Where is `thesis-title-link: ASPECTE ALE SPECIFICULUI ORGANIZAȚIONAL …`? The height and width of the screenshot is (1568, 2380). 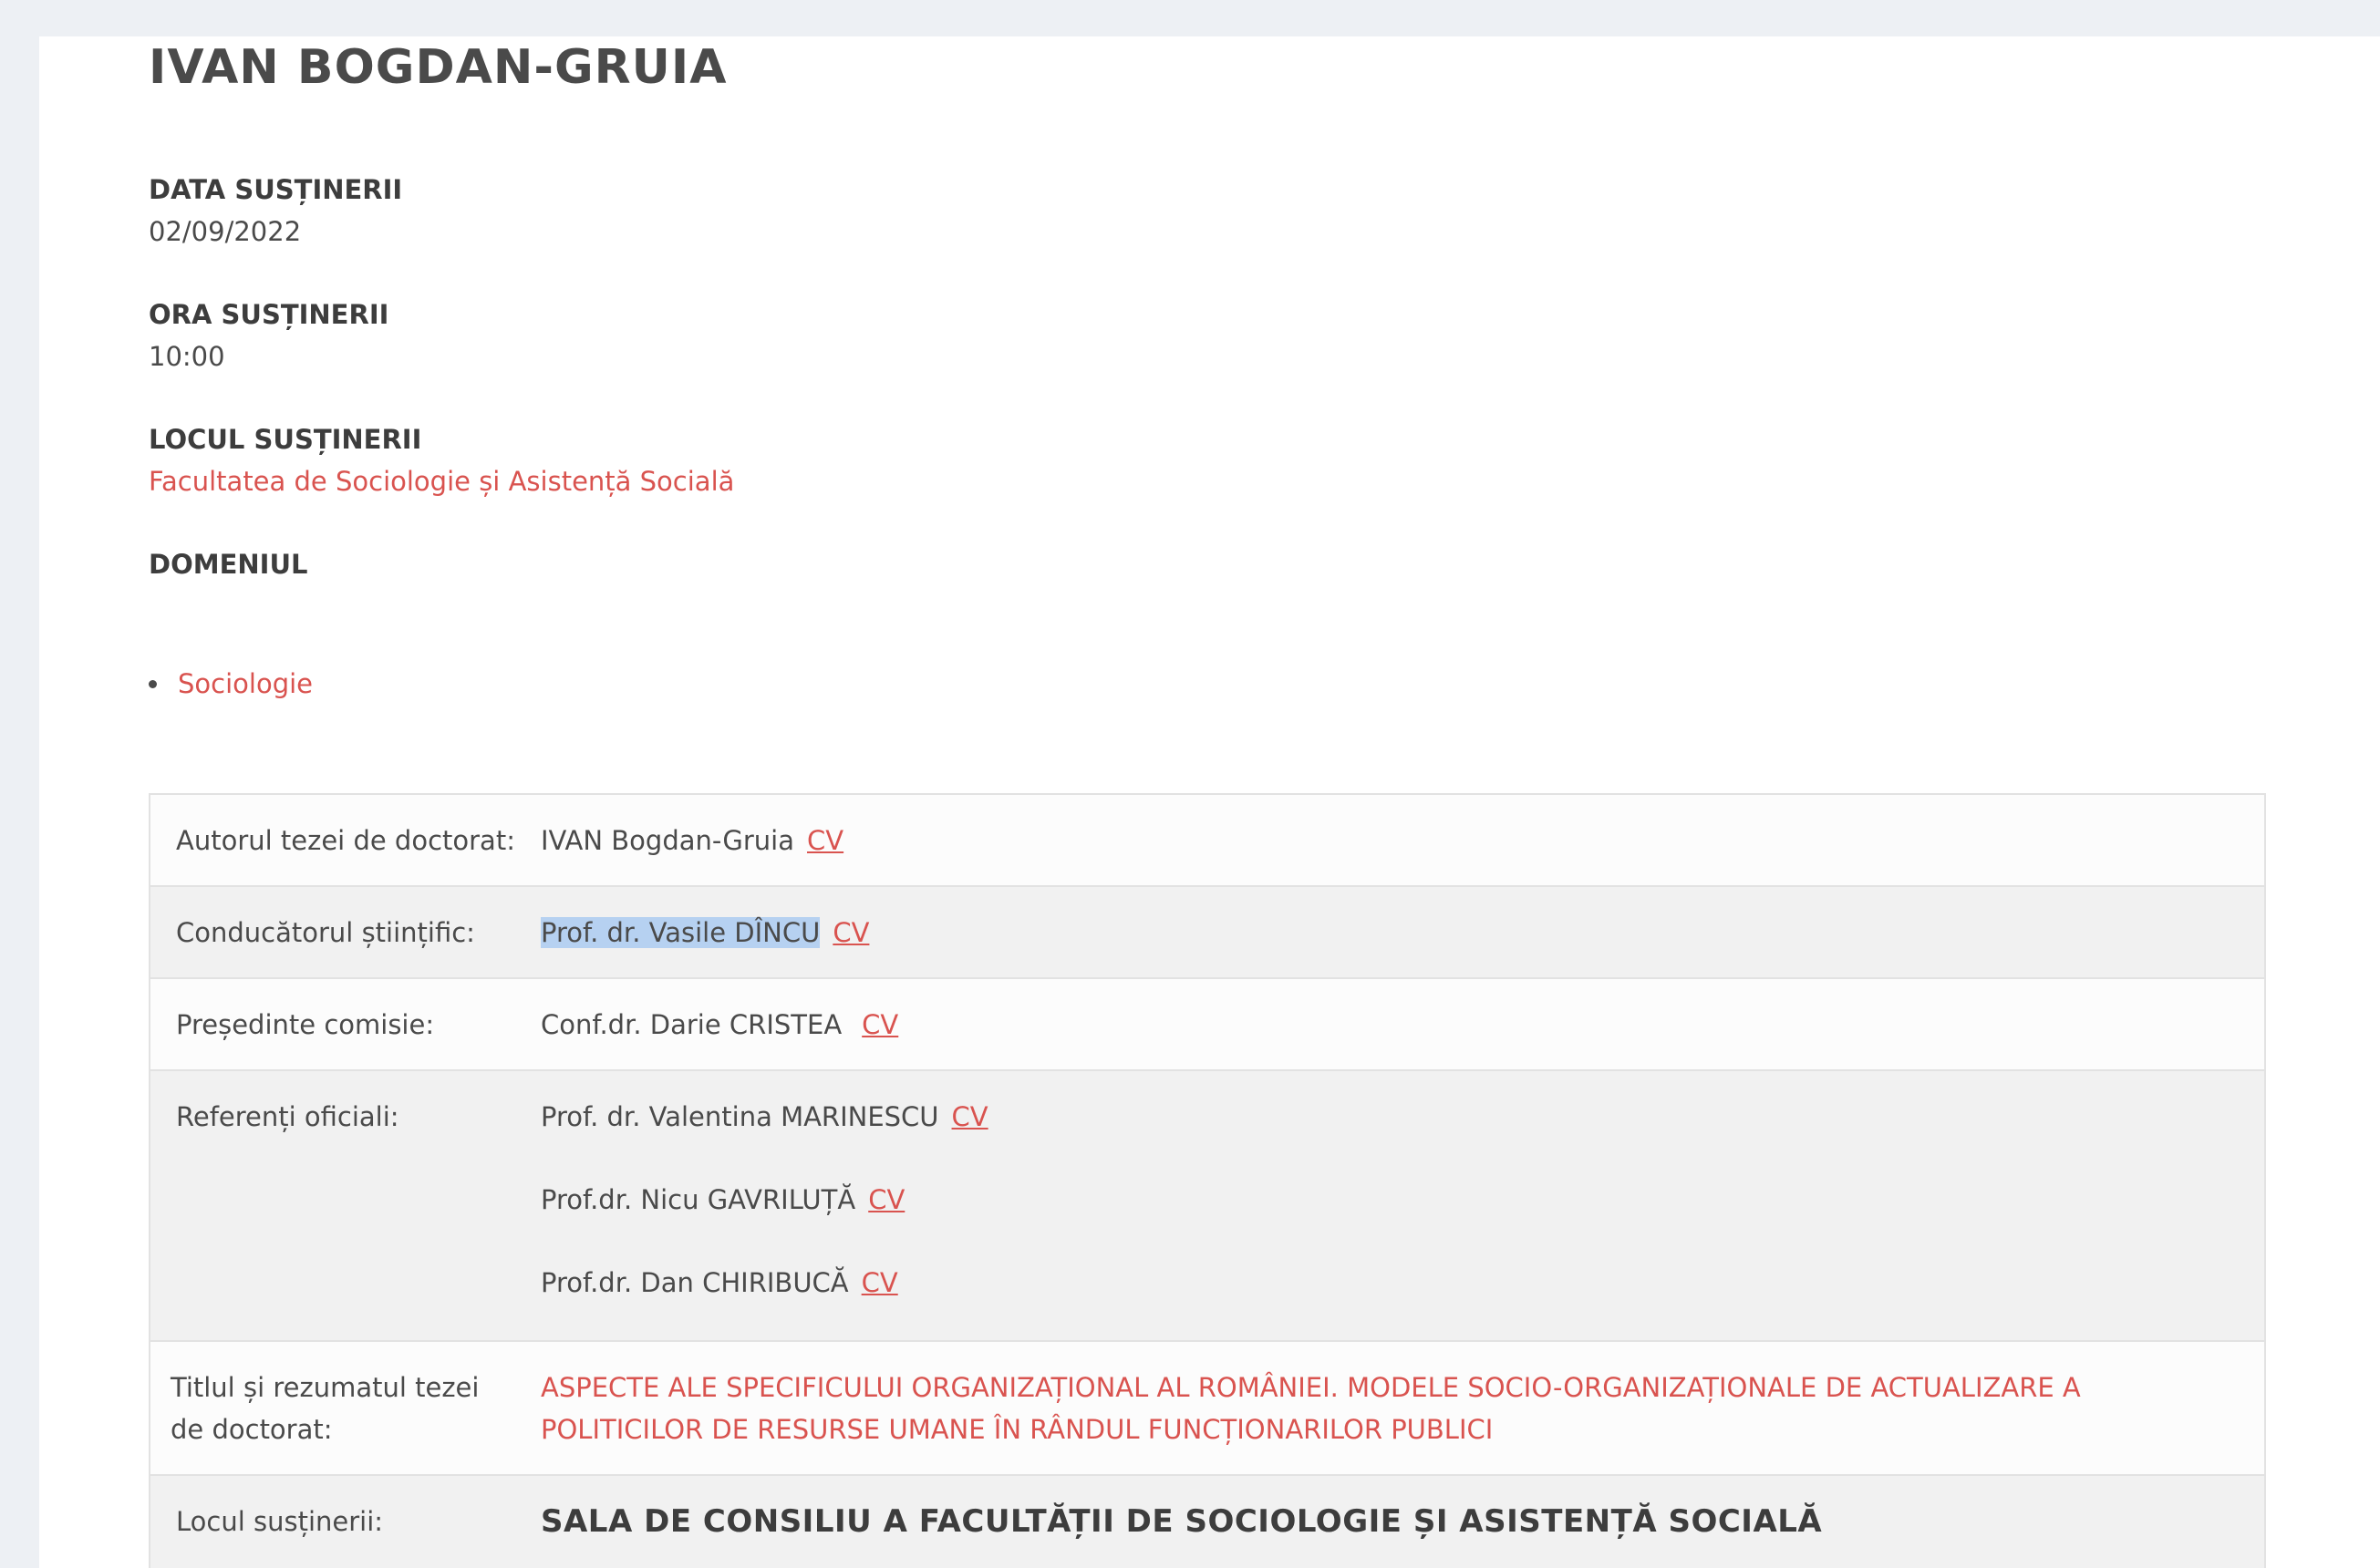
thesis-title-link: ASPECTE ALE SPECIFICULUI ORGANIZAȚIONAL … is located at coordinates (1311, 1408).